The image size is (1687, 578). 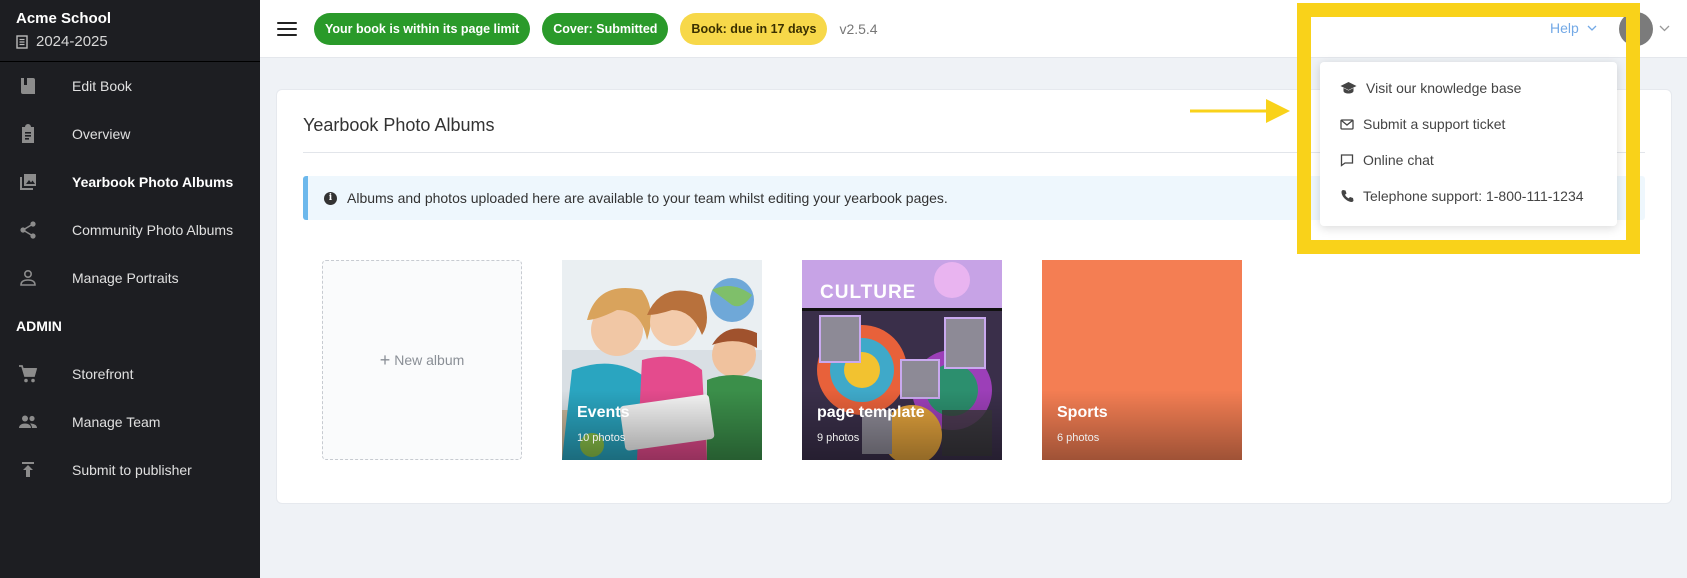 I want to click on school-year: 2024-2025, so click(x=130, y=41).